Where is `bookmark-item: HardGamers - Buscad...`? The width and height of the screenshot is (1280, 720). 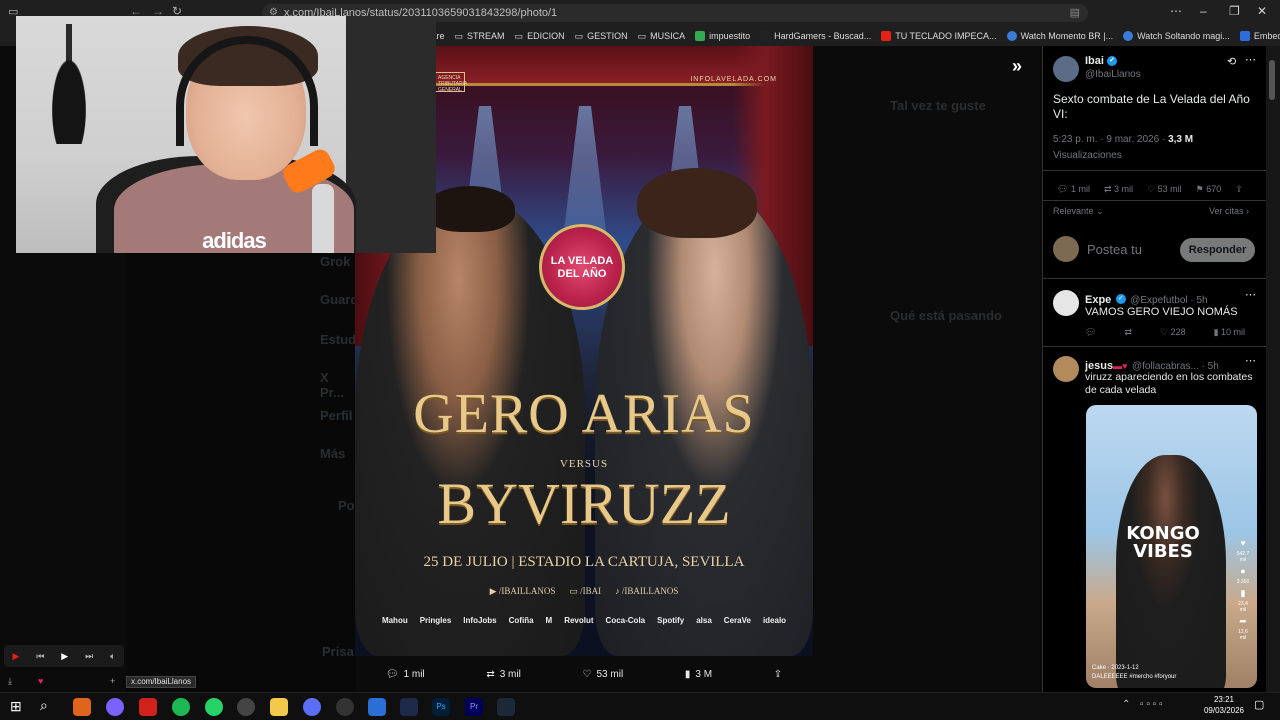 bookmark-item: HardGamers - Buscad... is located at coordinates (815, 36).